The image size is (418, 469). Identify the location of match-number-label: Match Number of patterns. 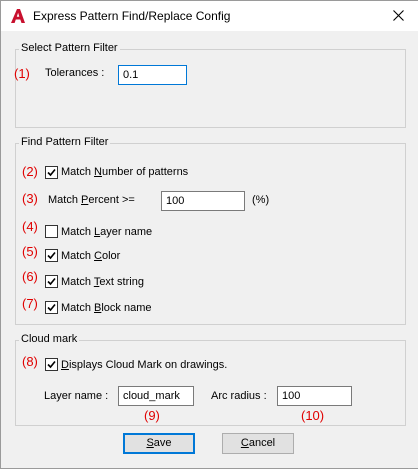
(125, 172).